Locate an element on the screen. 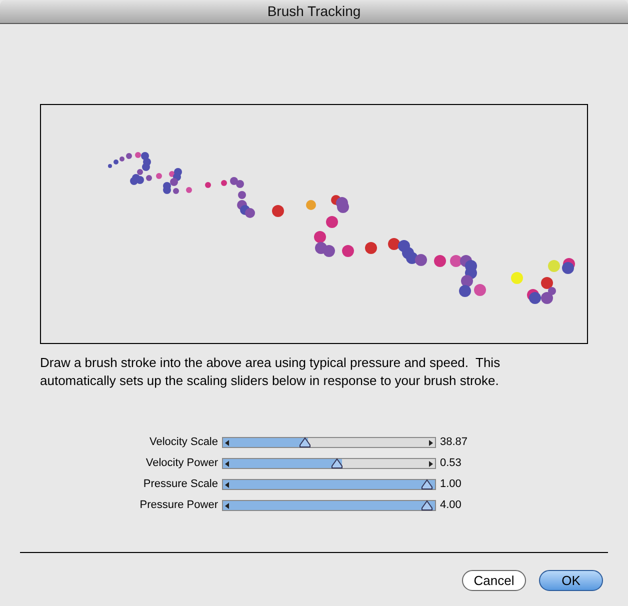 This screenshot has height=606, width=628. ok-button: OK is located at coordinates (571, 580).